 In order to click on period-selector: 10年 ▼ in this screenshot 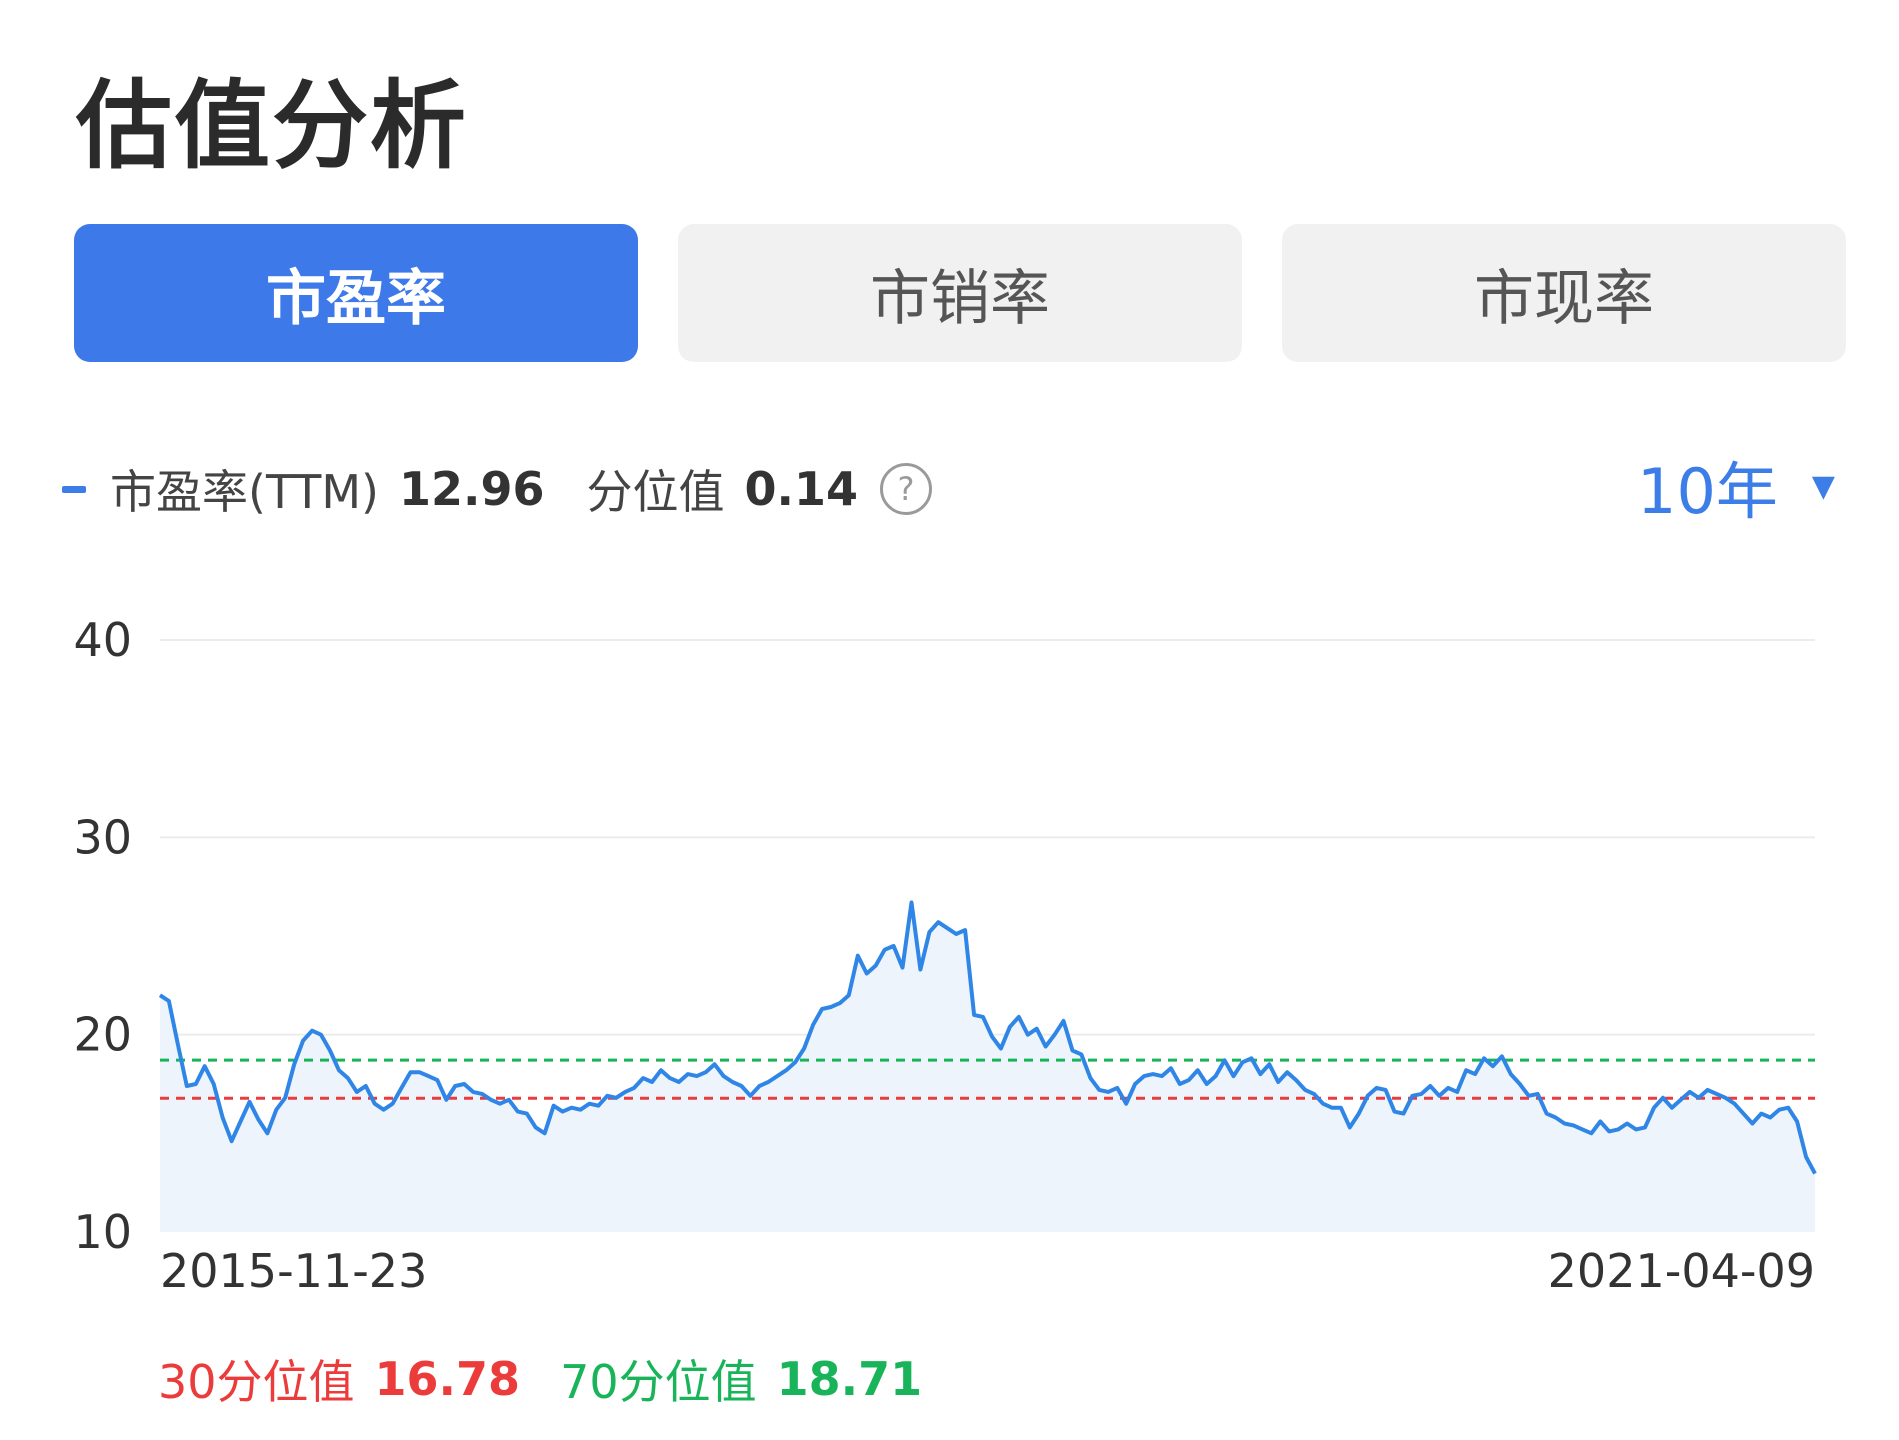, I will do `click(1736, 487)`.